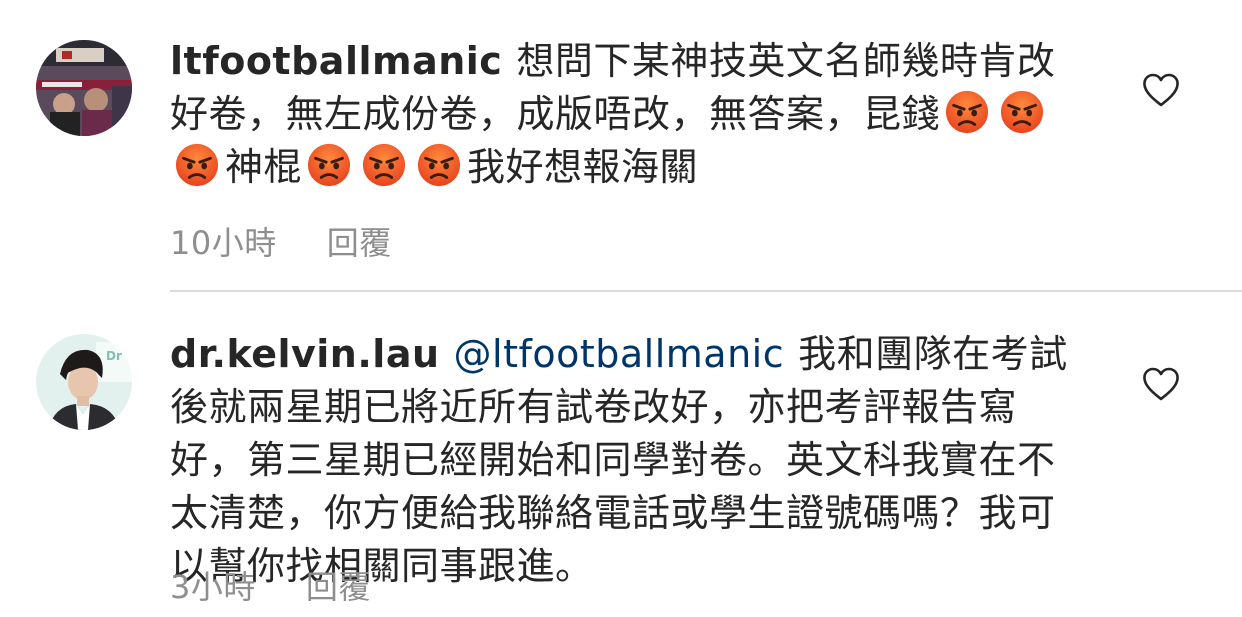  Describe the element at coordinates (264, 167) in the screenshot. I see `comment-text-segment: 神棍` at that location.